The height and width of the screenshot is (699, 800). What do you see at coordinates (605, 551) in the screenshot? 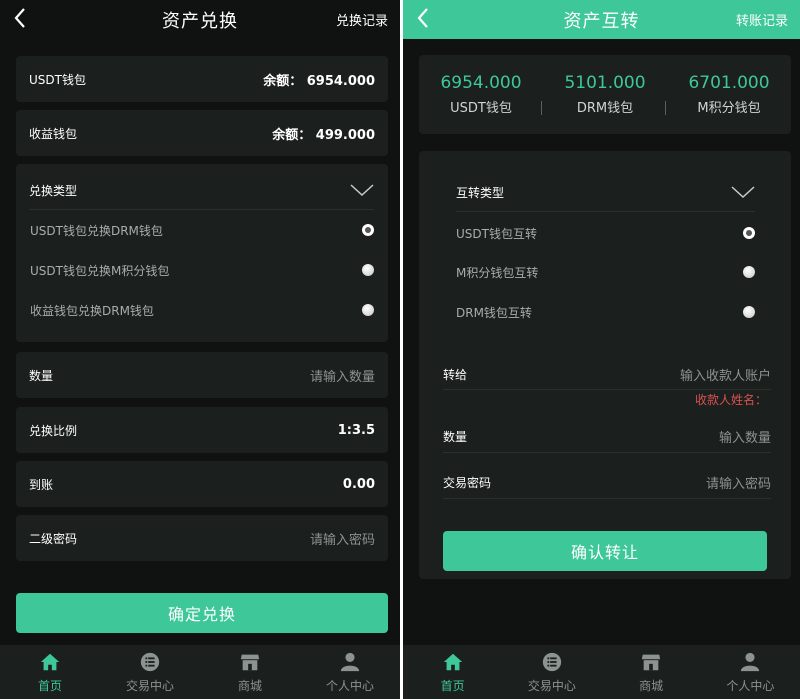
I see `confirm-transfer-button: 确认转让` at bounding box center [605, 551].